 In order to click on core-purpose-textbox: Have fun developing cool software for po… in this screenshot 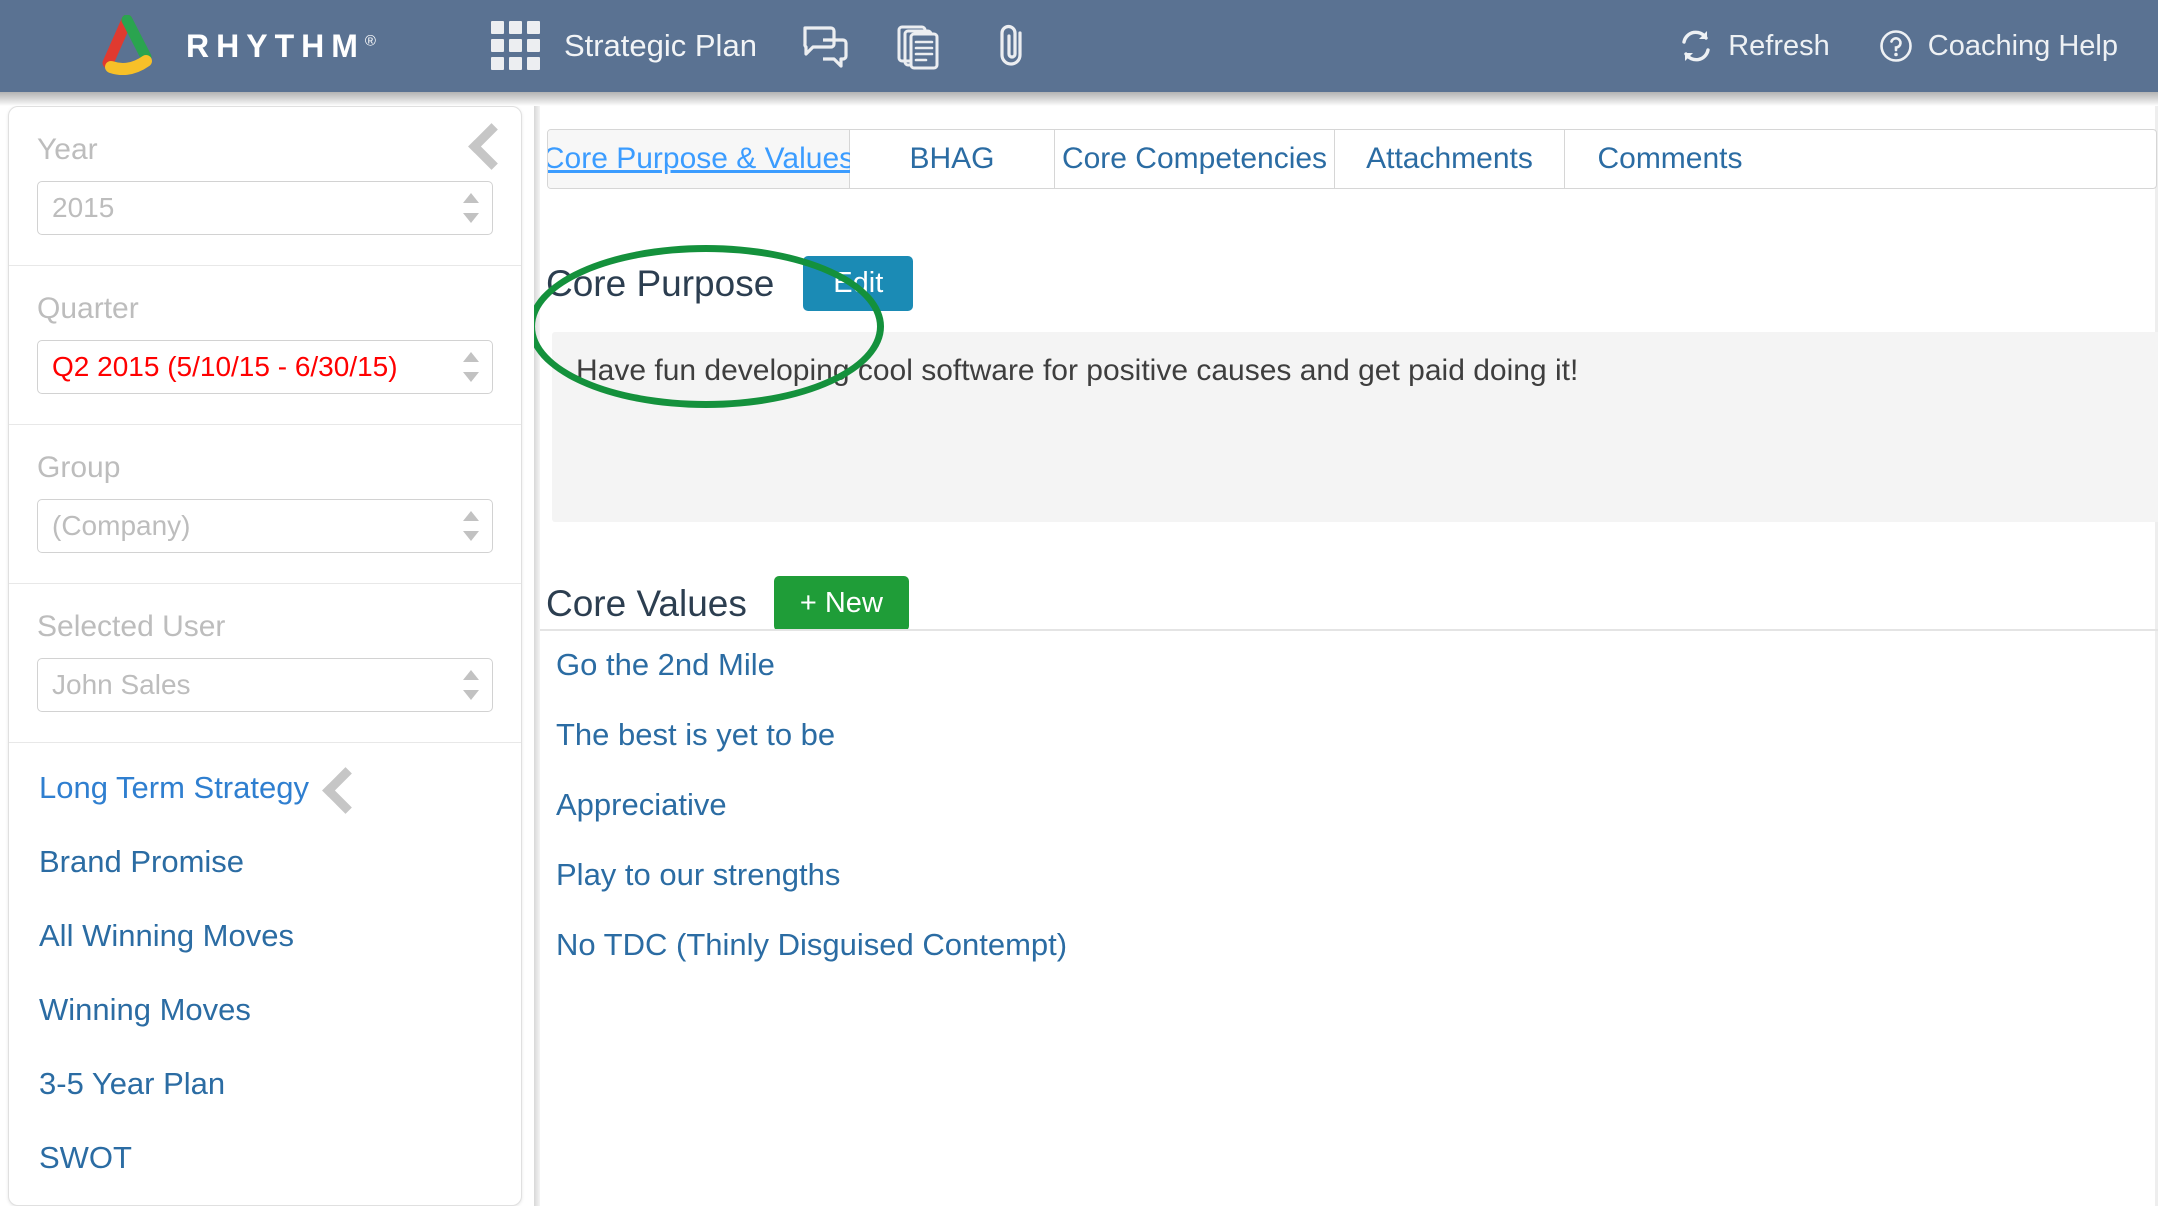, I will do `click(1355, 427)`.